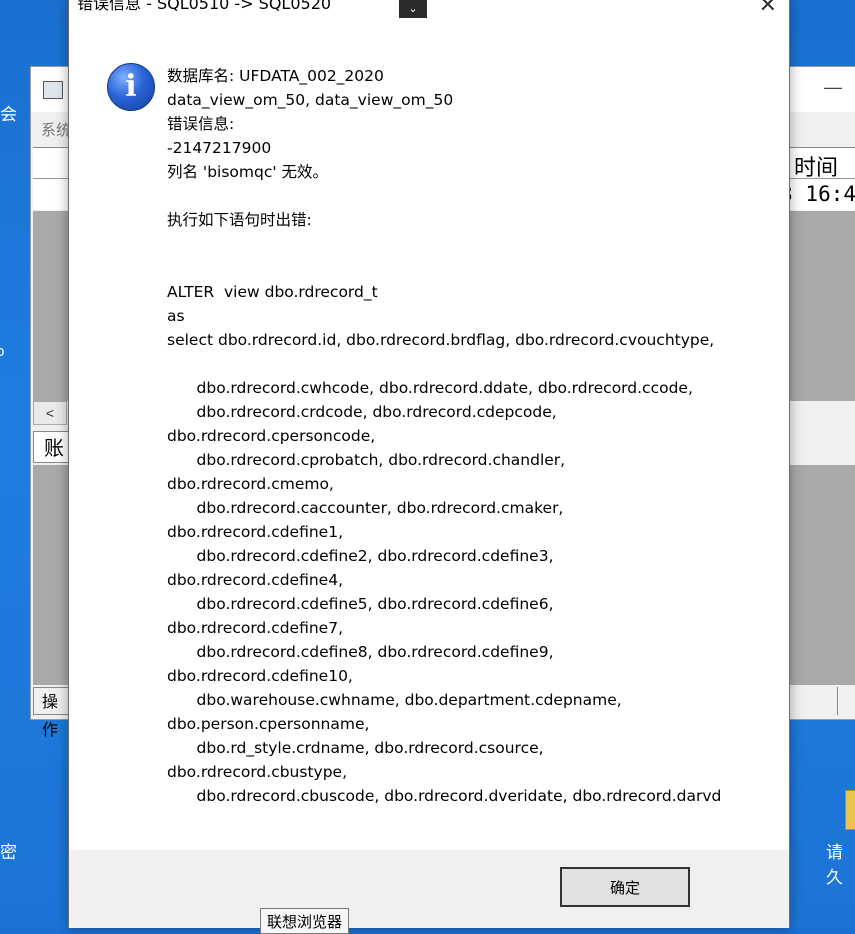  I want to click on account-tab: 账, so click(52, 447).